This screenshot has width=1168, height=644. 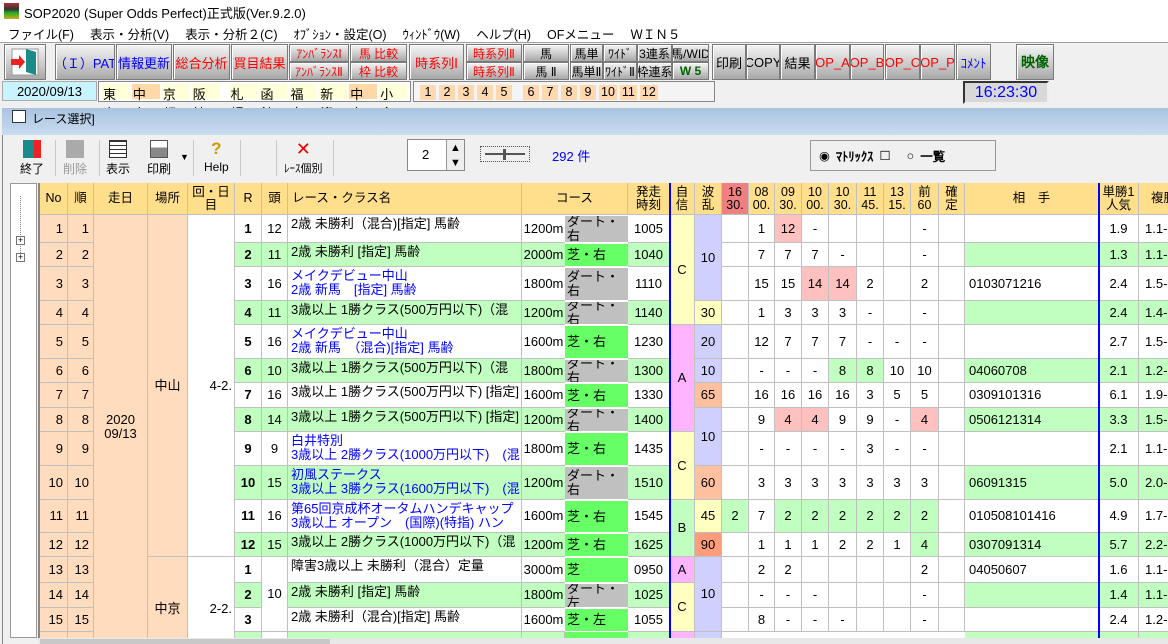 I want to click on menu-options: ｵﾌﾞｼｮﾝ・設定(O), so click(x=340, y=32).